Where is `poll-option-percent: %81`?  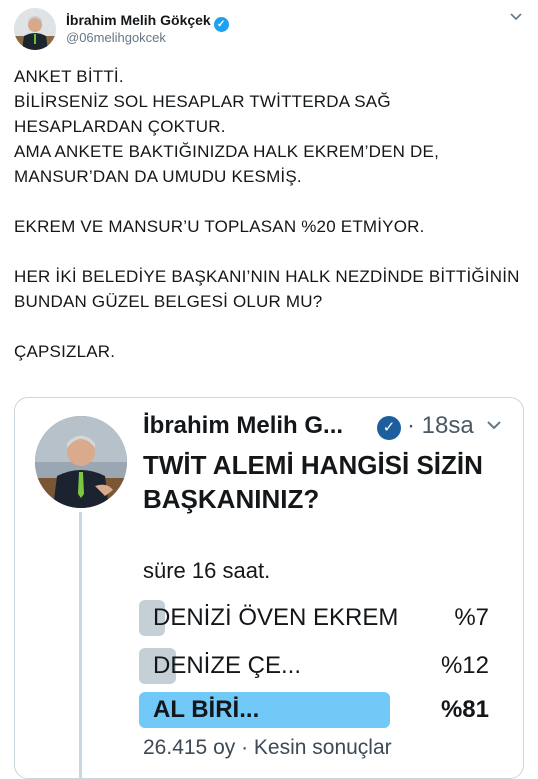 poll-option-percent: %81 is located at coordinates (464, 709).